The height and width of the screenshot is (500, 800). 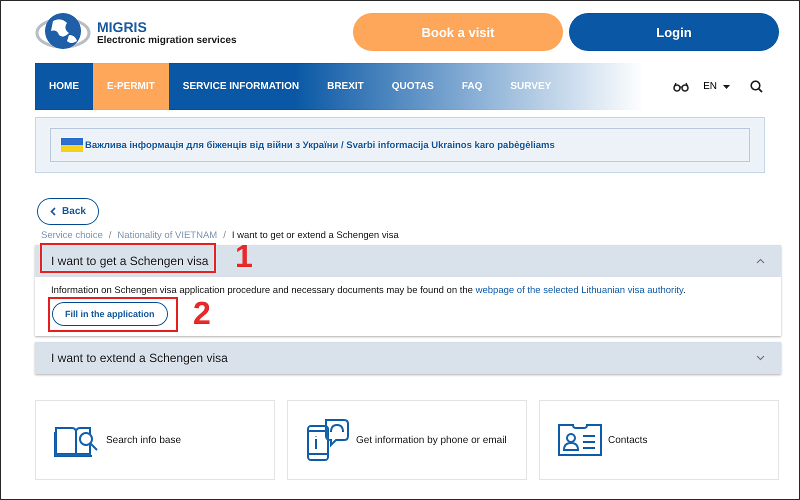 I want to click on logo-subtitle: Electronic migration services, so click(x=167, y=40).